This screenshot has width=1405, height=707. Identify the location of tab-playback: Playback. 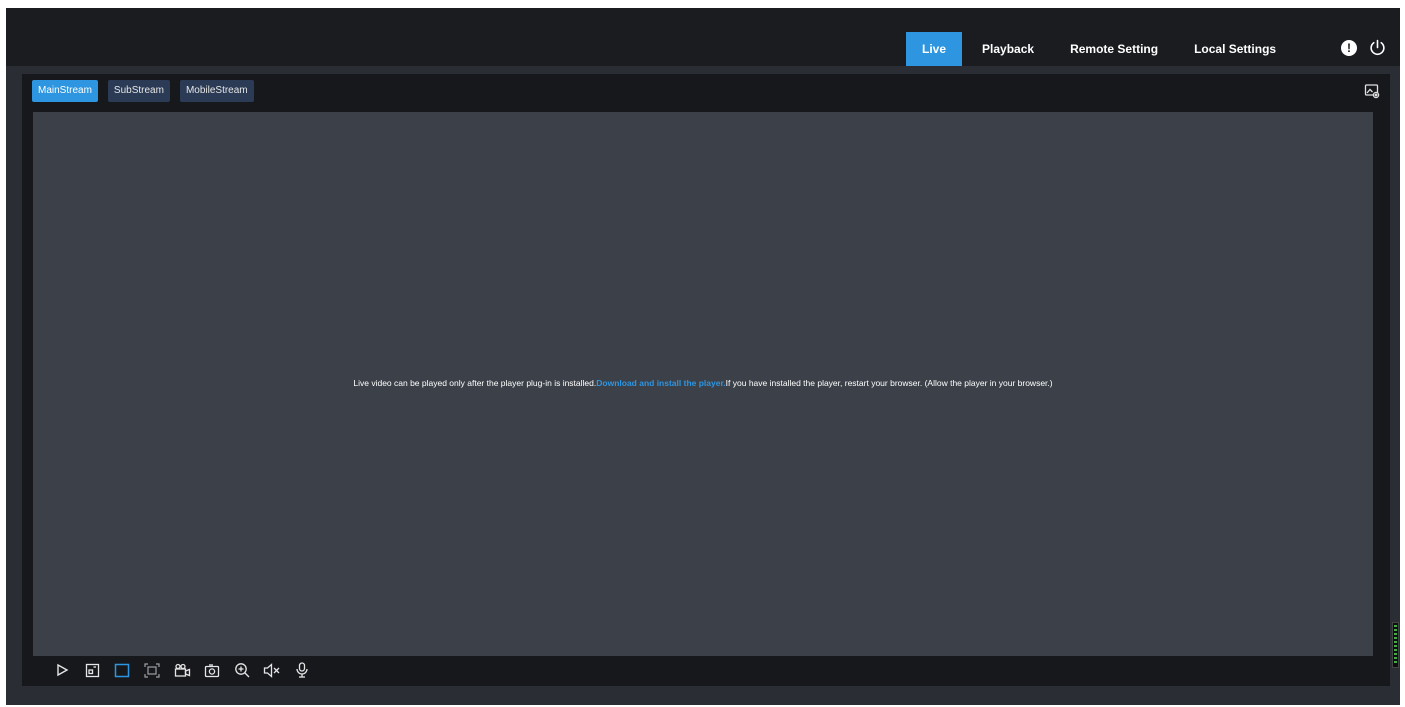
(1008, 49).